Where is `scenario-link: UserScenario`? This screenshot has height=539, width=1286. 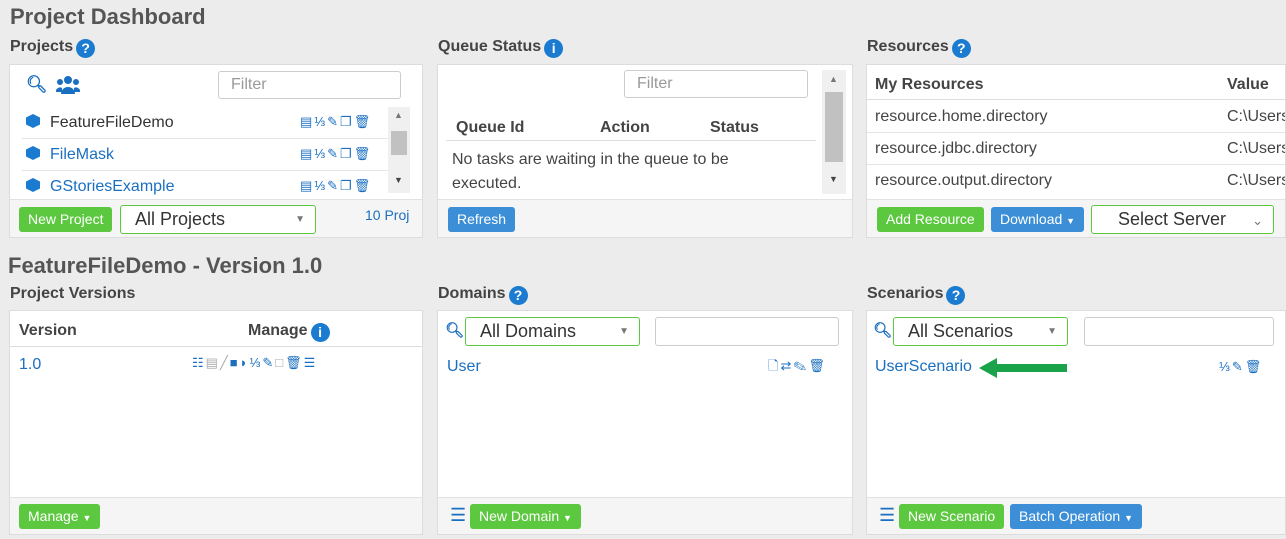
scenario-link: UserScenario is located at coordinates (923, 367).